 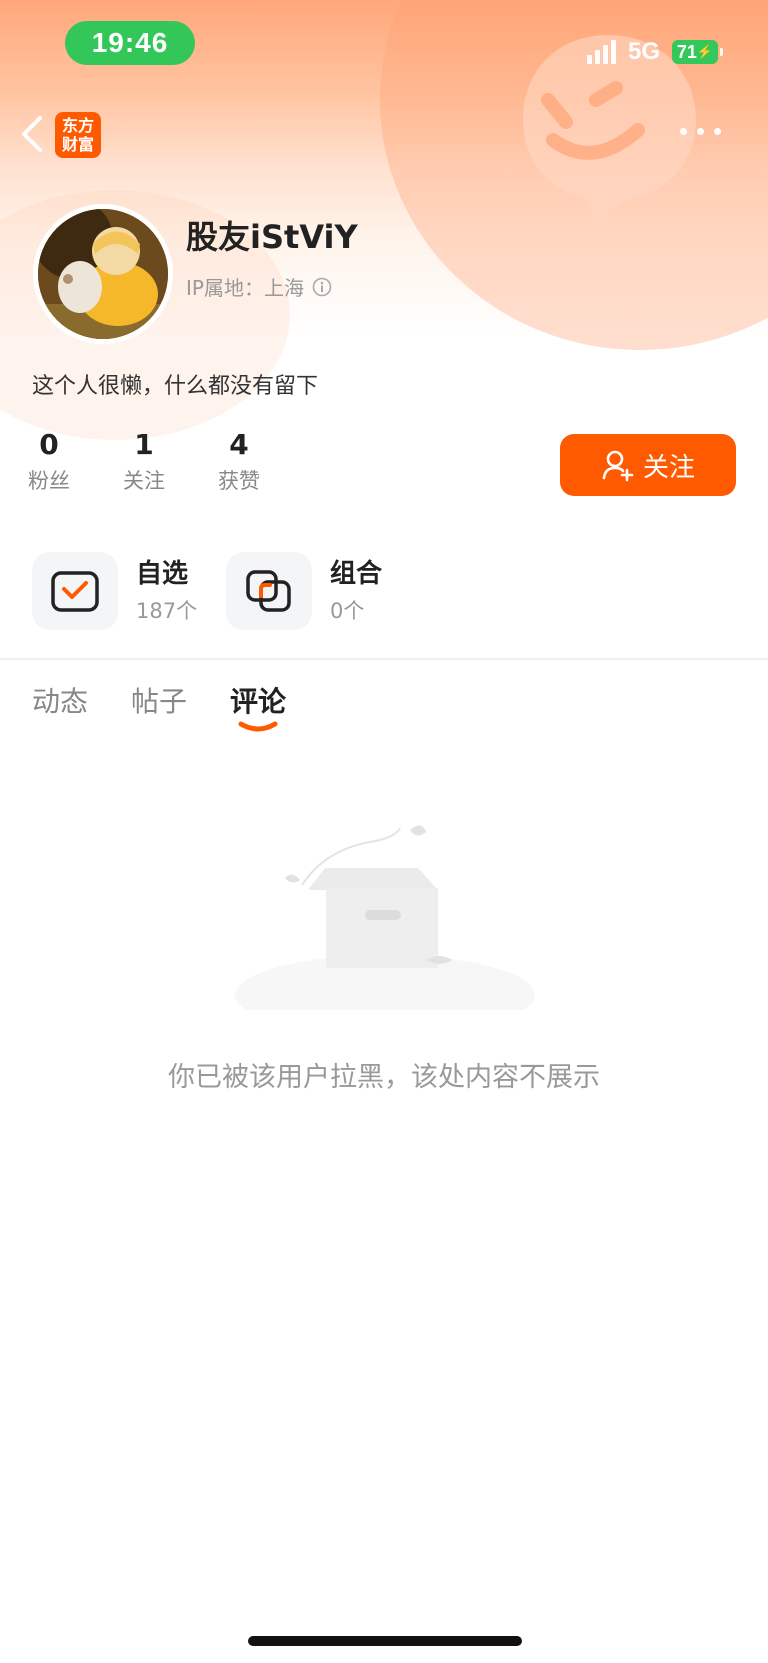 I want to click on logo-text-line2: 财富, so click(x=77, y=144).